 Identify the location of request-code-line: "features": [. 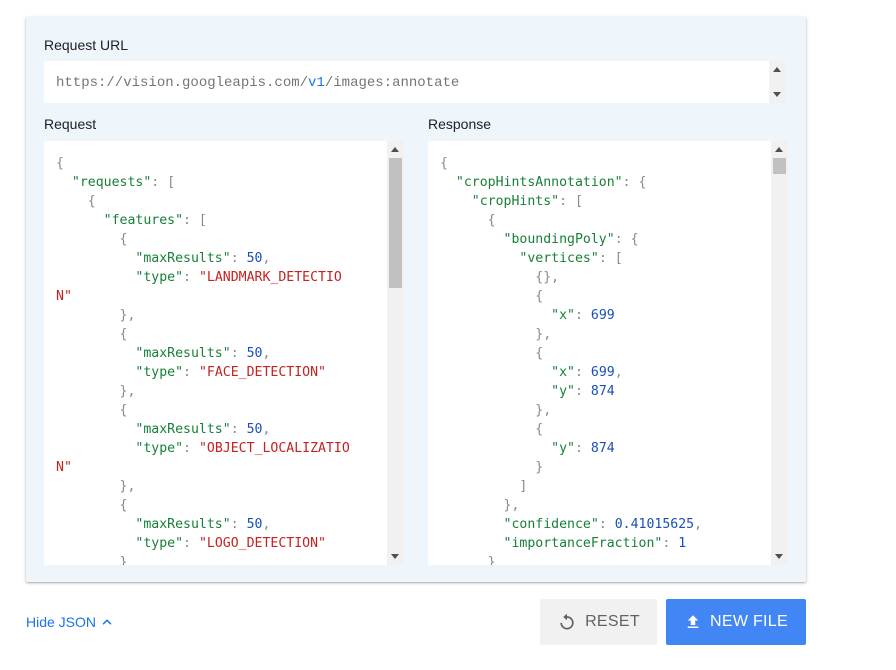
(203, 220).